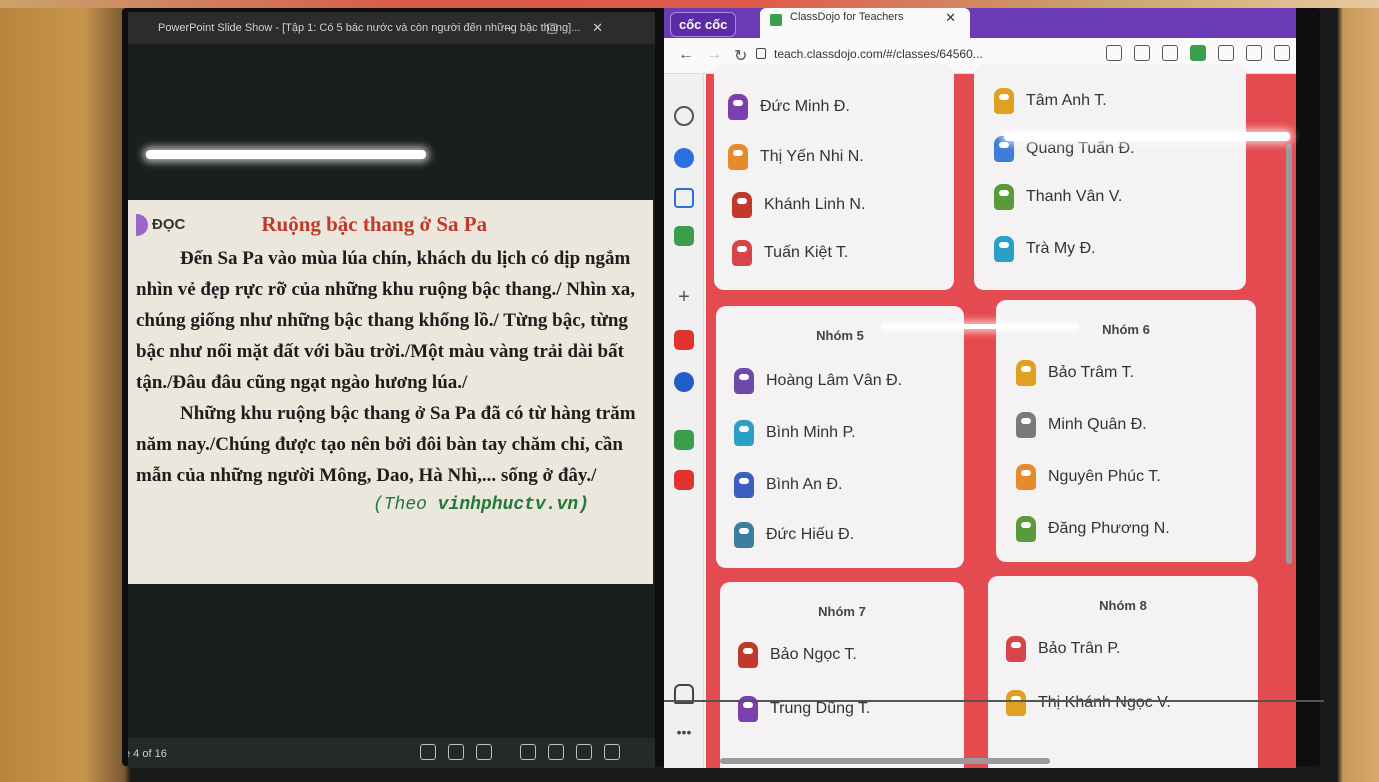 Image resolution: width=1379 pixels, height=782 pixels. I want to click on group-card-nhom-8: Nhóm 8 Bảo Trân P. Thị Khánh Ngọc V., so click(1123, 672).